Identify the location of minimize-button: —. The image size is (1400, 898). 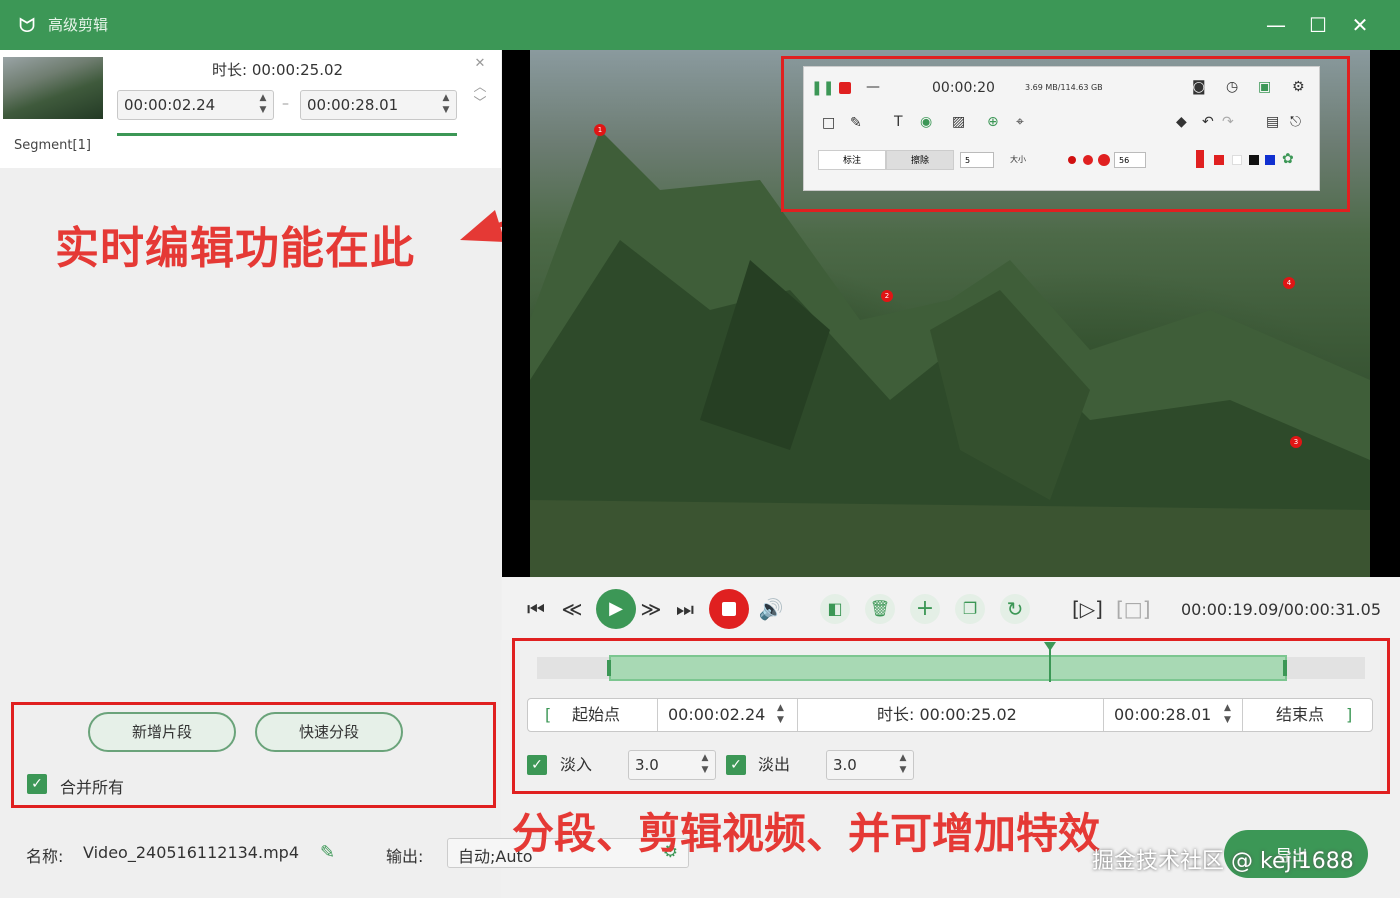
(1276, 25).